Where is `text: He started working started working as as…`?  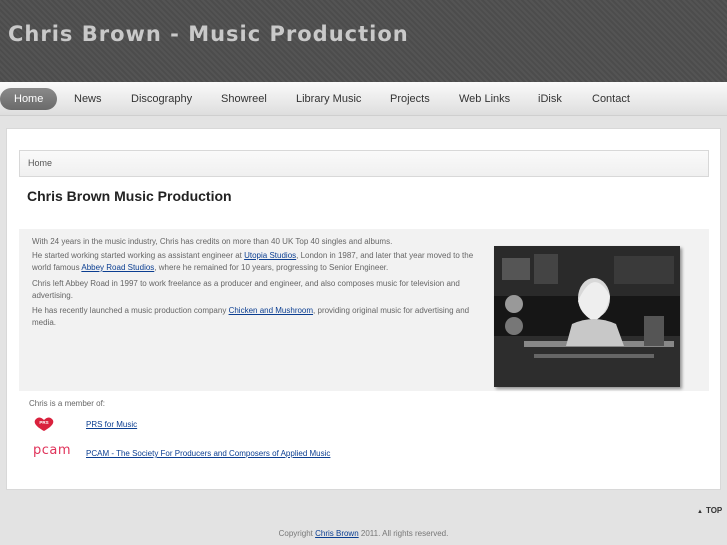
text: He started working started working as as… is located at coordinates (138, 255).